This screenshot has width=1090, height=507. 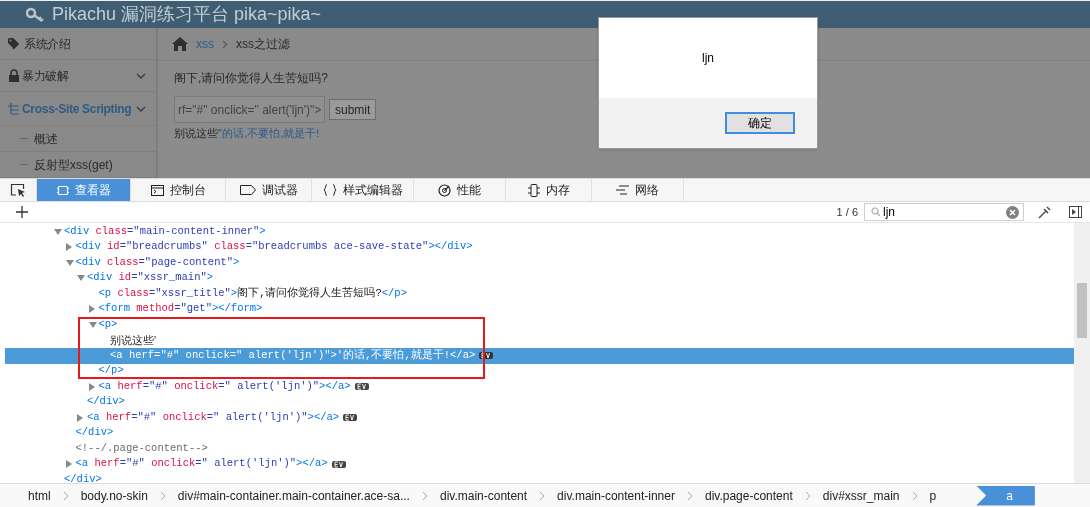 What do you see at coordinates (876, 212) in the screenshot?
I see `search-icon` at bounding box center [876, 212].